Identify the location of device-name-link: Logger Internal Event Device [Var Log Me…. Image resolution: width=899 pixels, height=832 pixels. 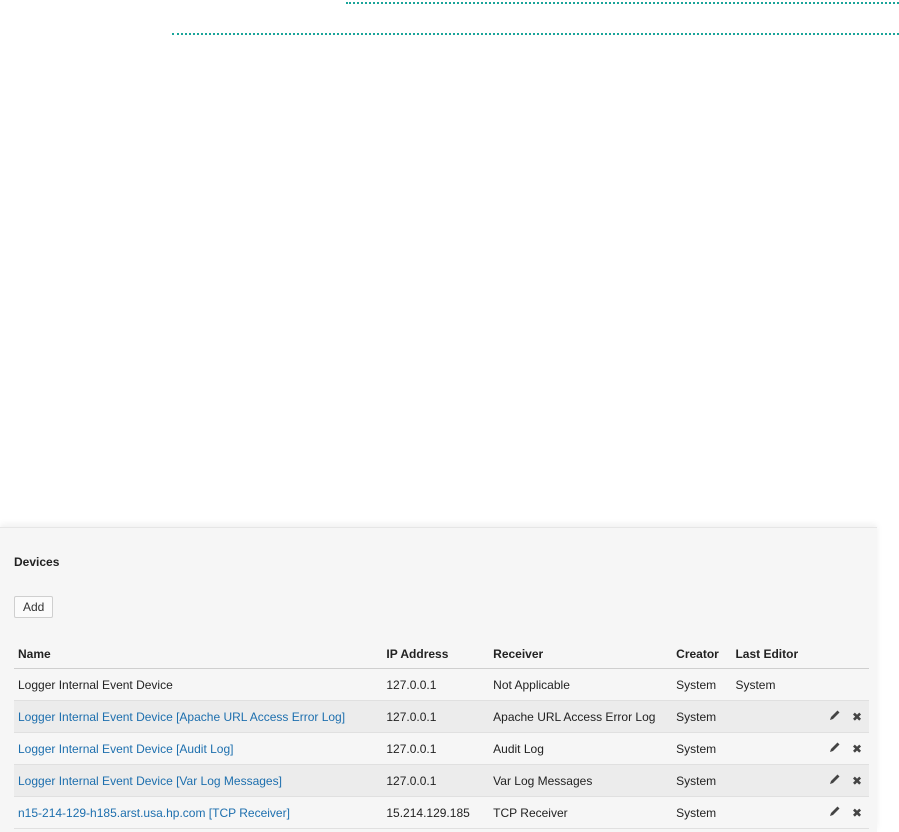
(150, 781).